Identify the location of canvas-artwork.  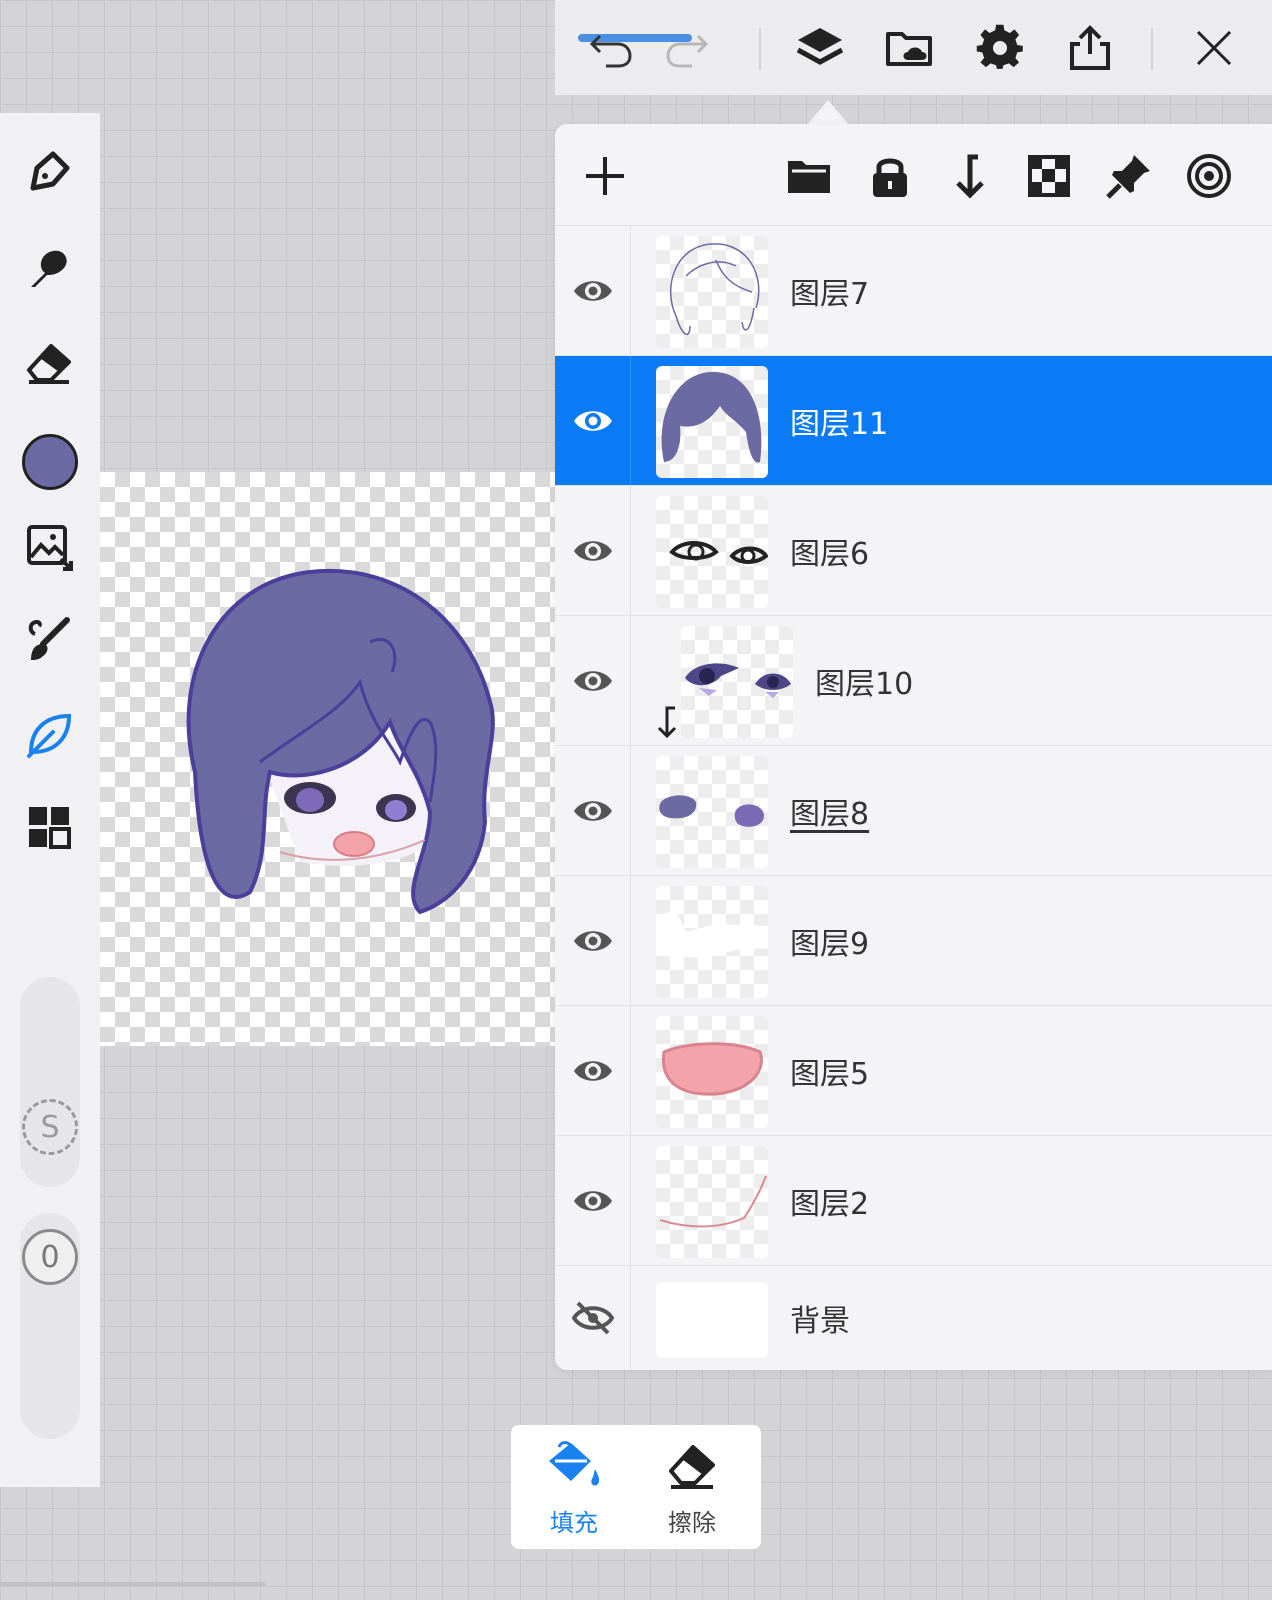
(340, 741).